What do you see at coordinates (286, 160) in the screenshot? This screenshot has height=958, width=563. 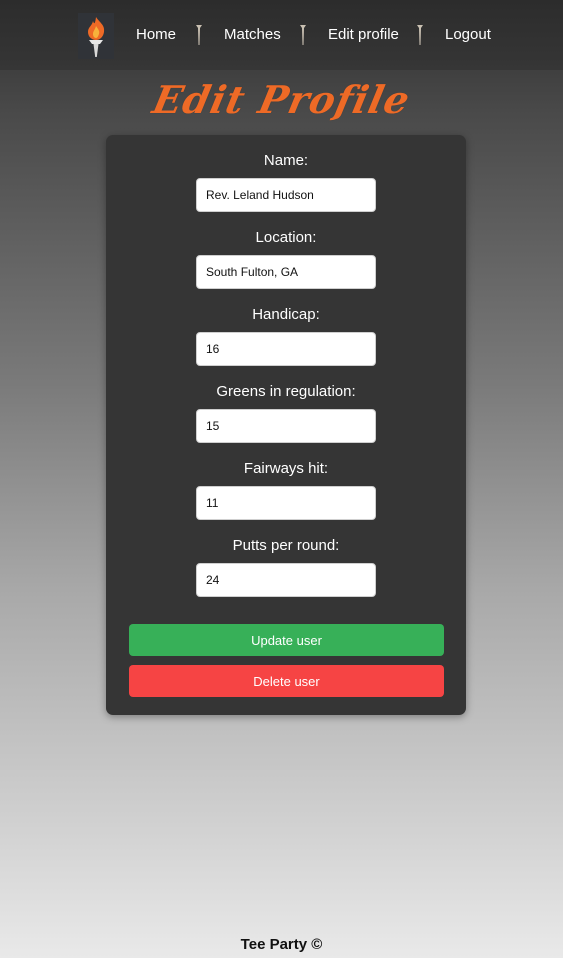 I see `name-label: Name:` at bounding box center [286, 160].